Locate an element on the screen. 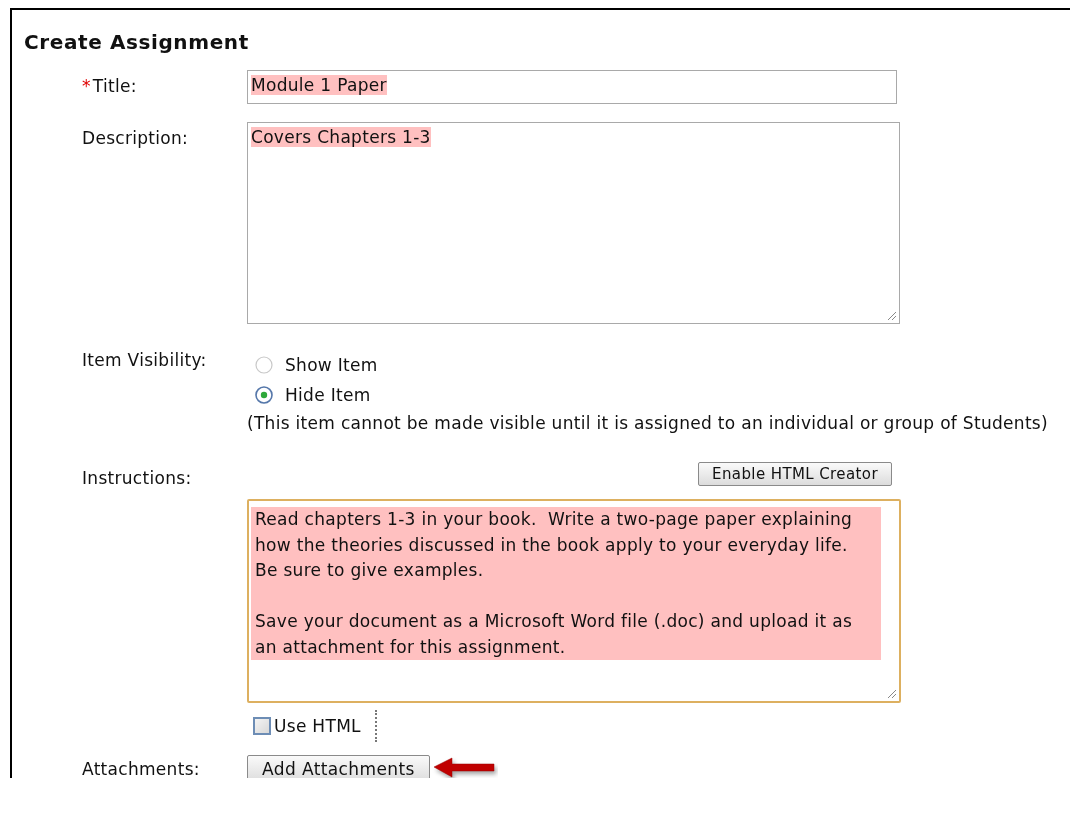 The height and width of the screenshot is (815, 1070). add-attachments-button: Add Attachments is located at coordinates (338, 766).